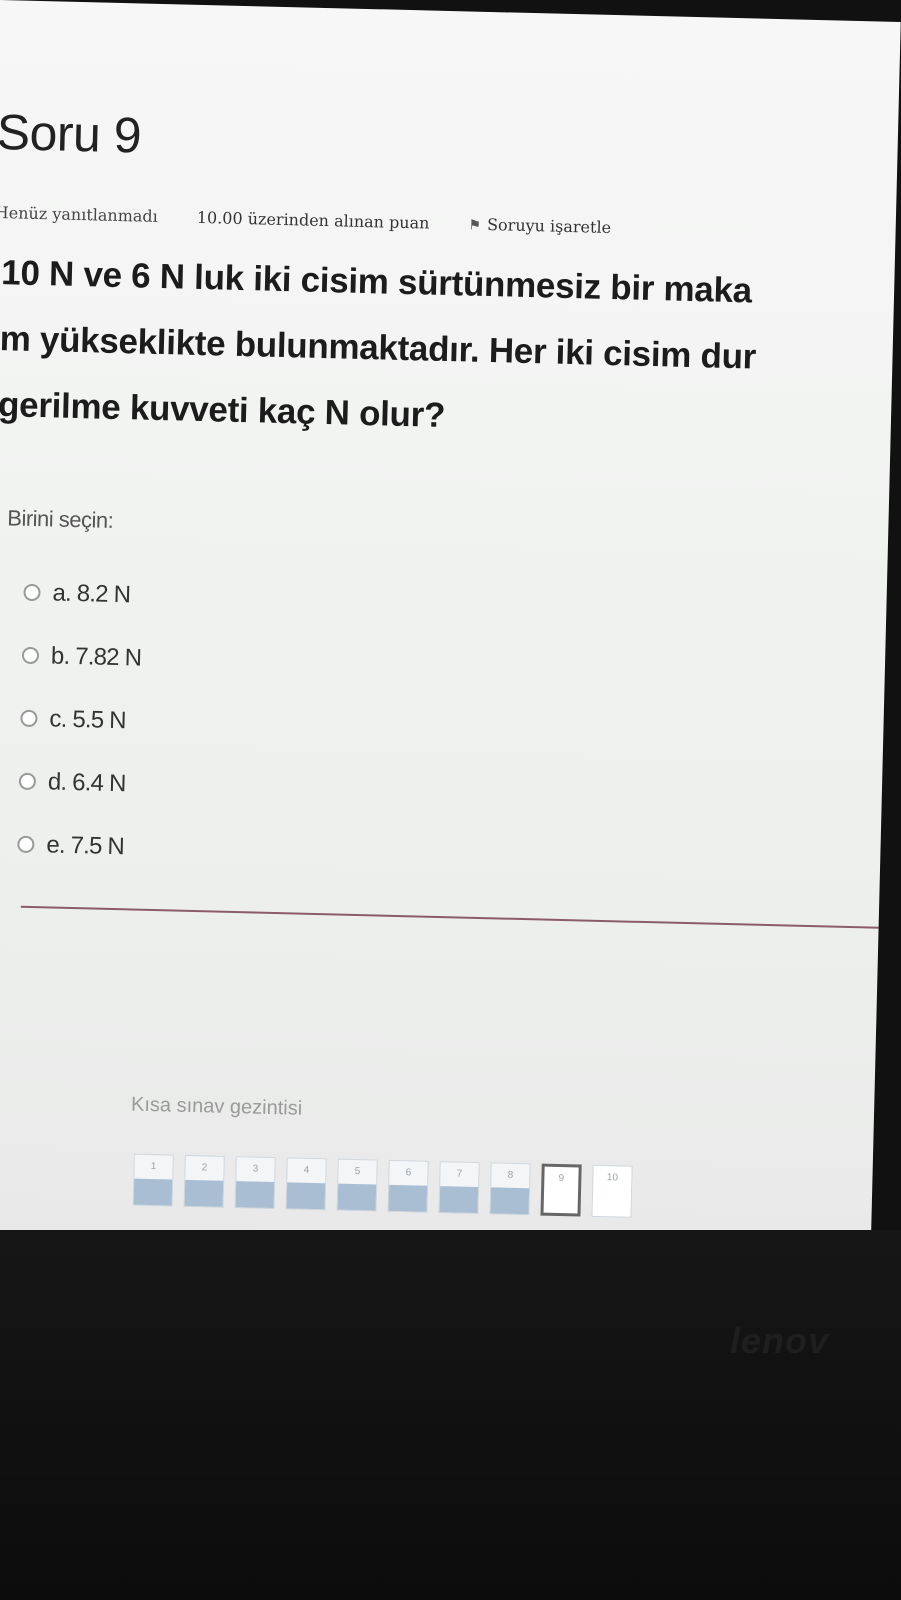  What do you see at coordinates (86, 782) in the screenshot?
I see `answer-label: d. 6.4 N` at bounding box center [86, 782].